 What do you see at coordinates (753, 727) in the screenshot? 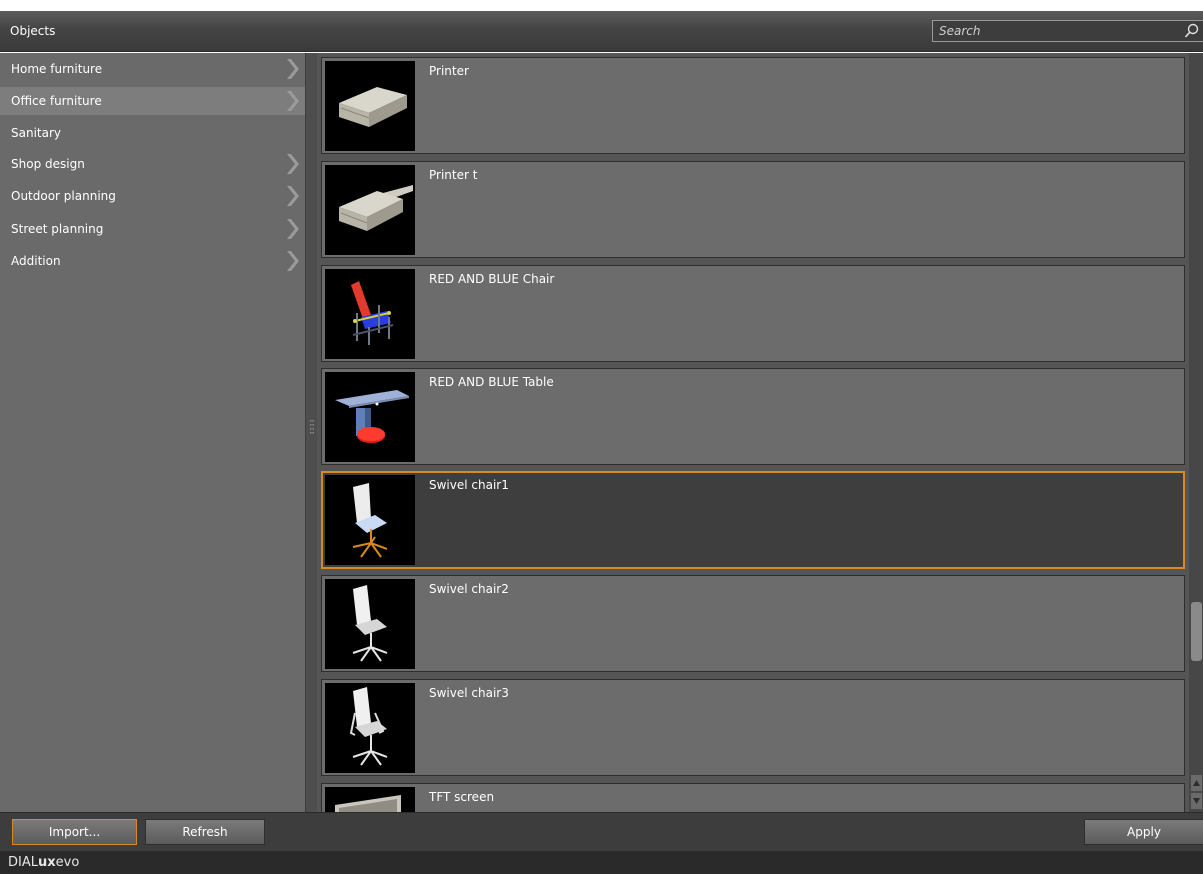
I see `object-item-swivel-chair3: Swivel chair3` at bounding box center [753, 727].